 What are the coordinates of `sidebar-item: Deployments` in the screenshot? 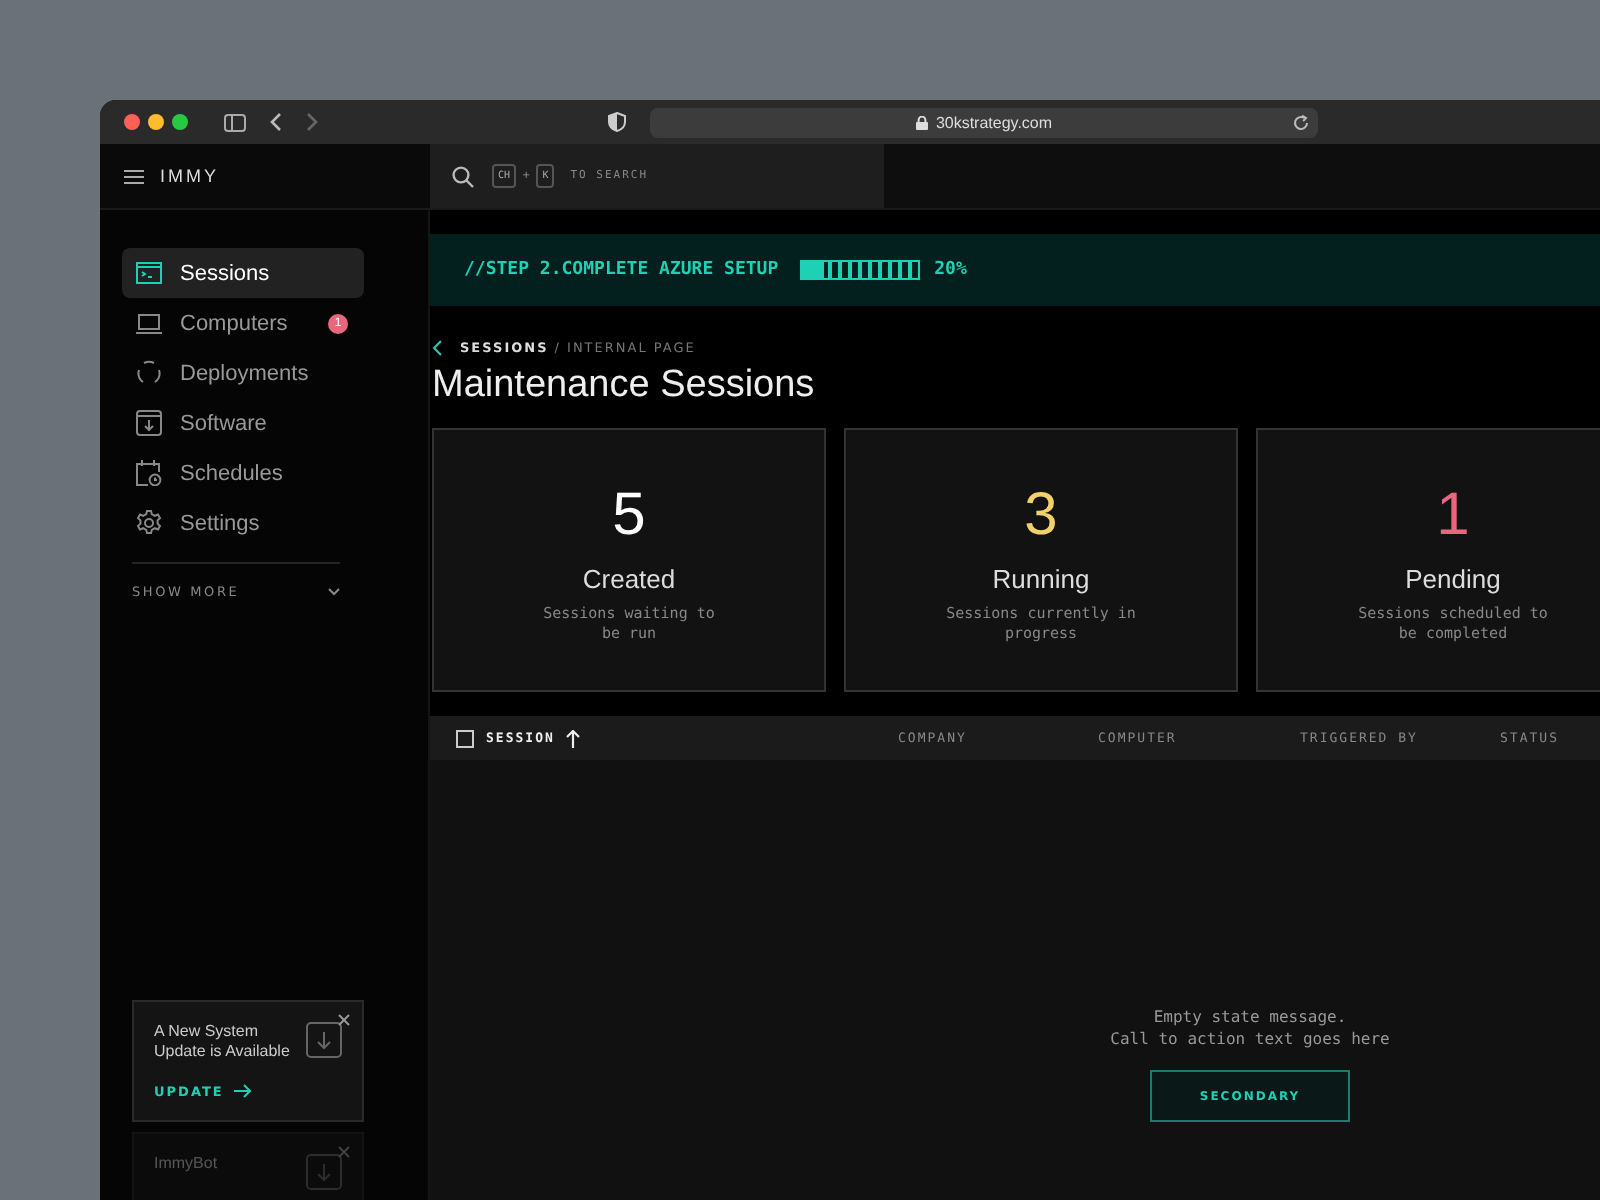 It's located at (243, 373).